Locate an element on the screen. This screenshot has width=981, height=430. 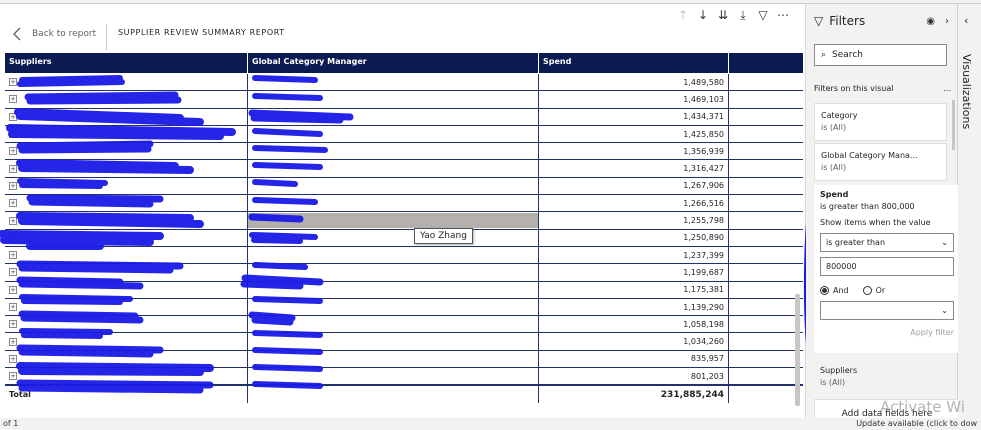
update-available-link: Update available (click to dow is located at coordinates (916, 423).